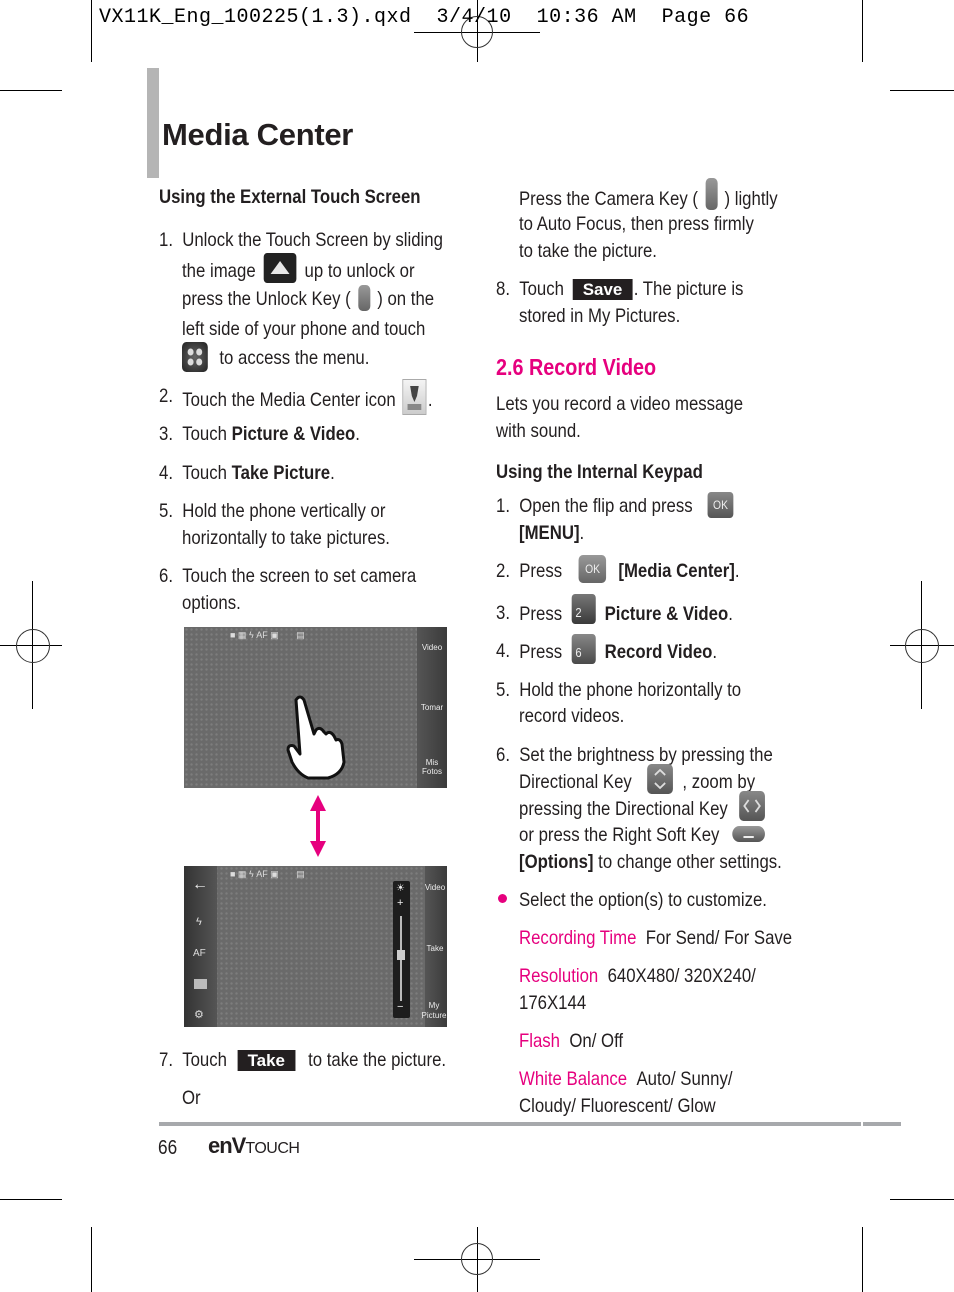  What do you see at coordinates (659, 779) in the screenshot?
I see `directional-key-updown-icon` at bounding box center [659, 779].